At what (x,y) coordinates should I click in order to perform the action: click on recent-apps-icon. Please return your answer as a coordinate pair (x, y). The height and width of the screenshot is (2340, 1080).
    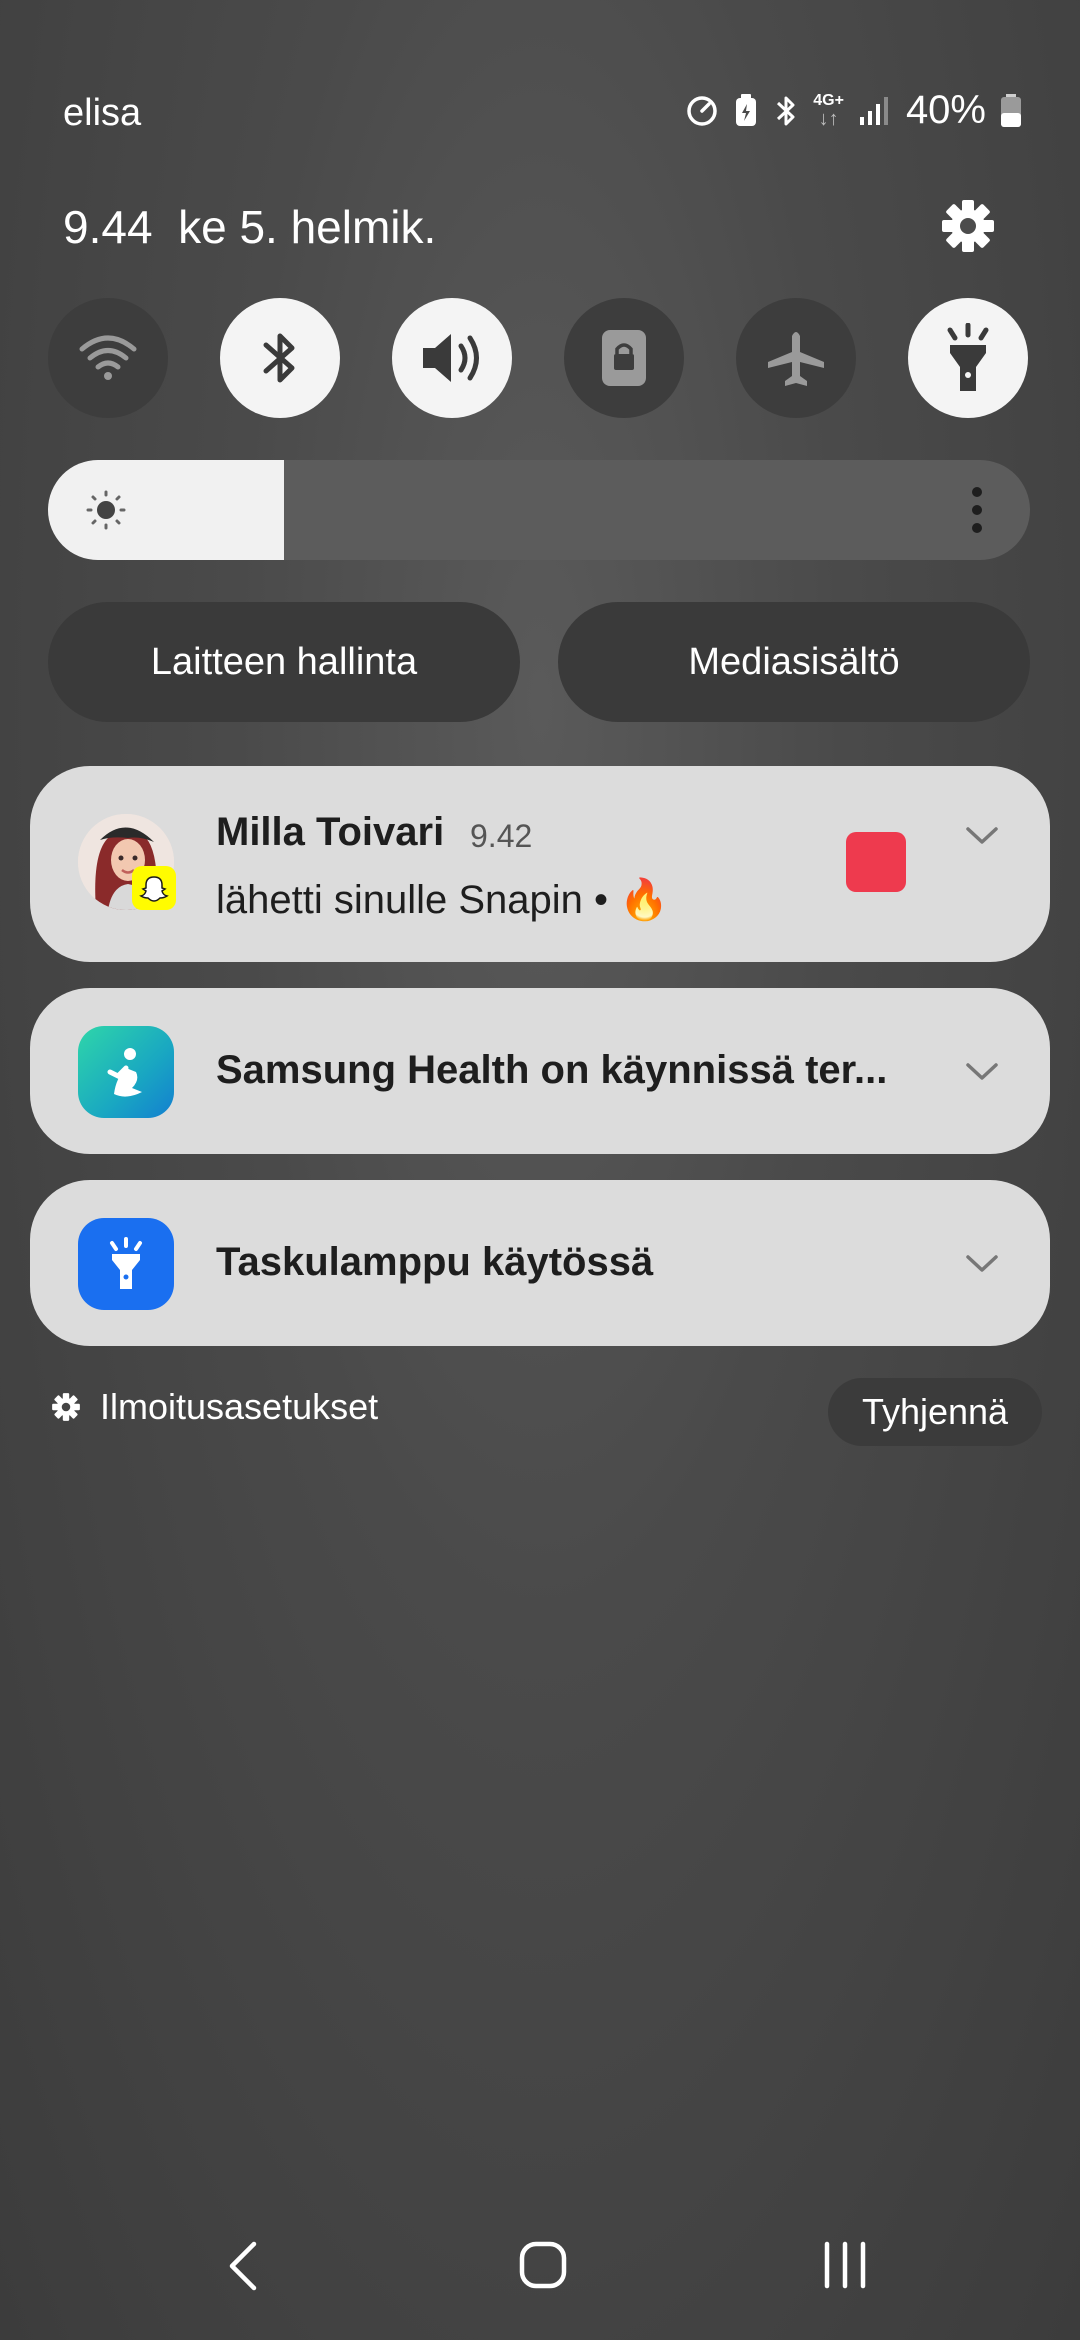
    Looking at the image, I should click on (845, 2265).